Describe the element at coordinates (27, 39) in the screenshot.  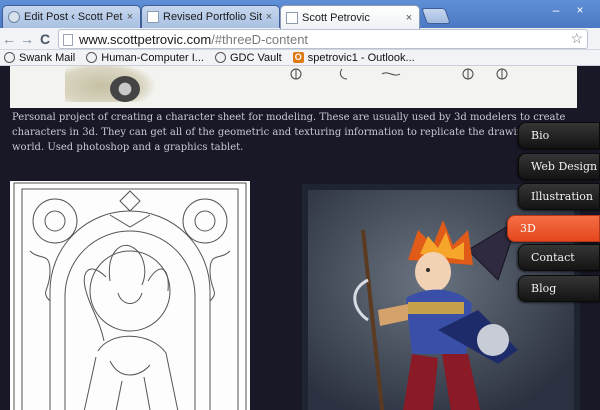
I see `forward-button: →` at that location.